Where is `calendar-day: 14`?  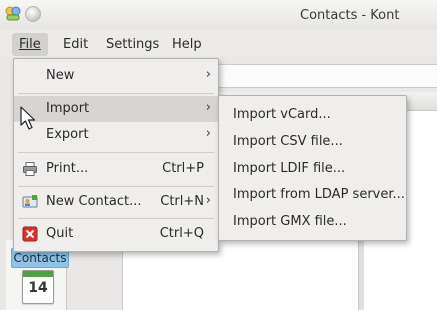
calendar-day: 14 is located at coordinates (38, 288).